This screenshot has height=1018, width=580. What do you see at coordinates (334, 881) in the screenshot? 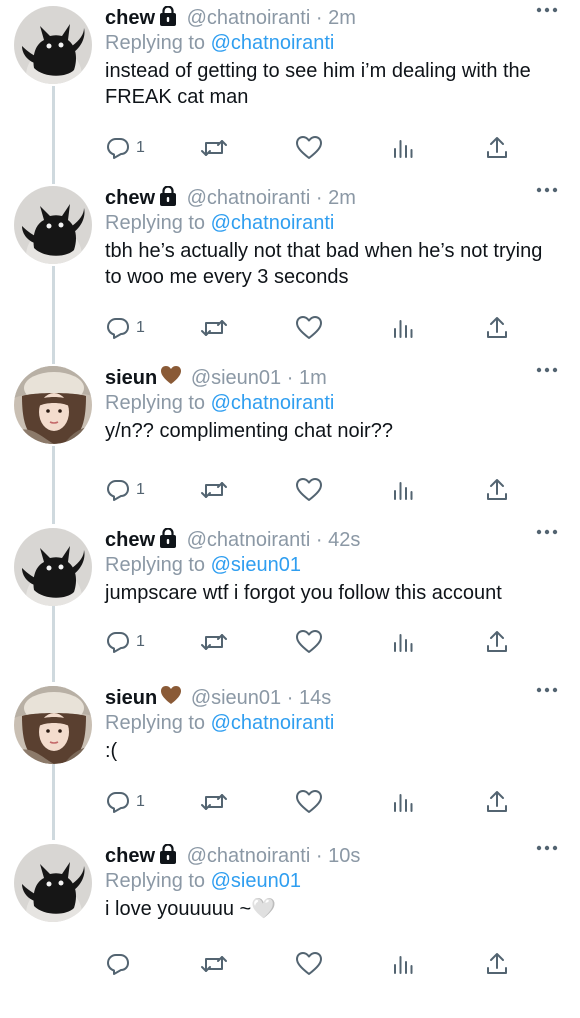
I see `replying-to: Replying to @sieun01` at bounding box center [334, 881].